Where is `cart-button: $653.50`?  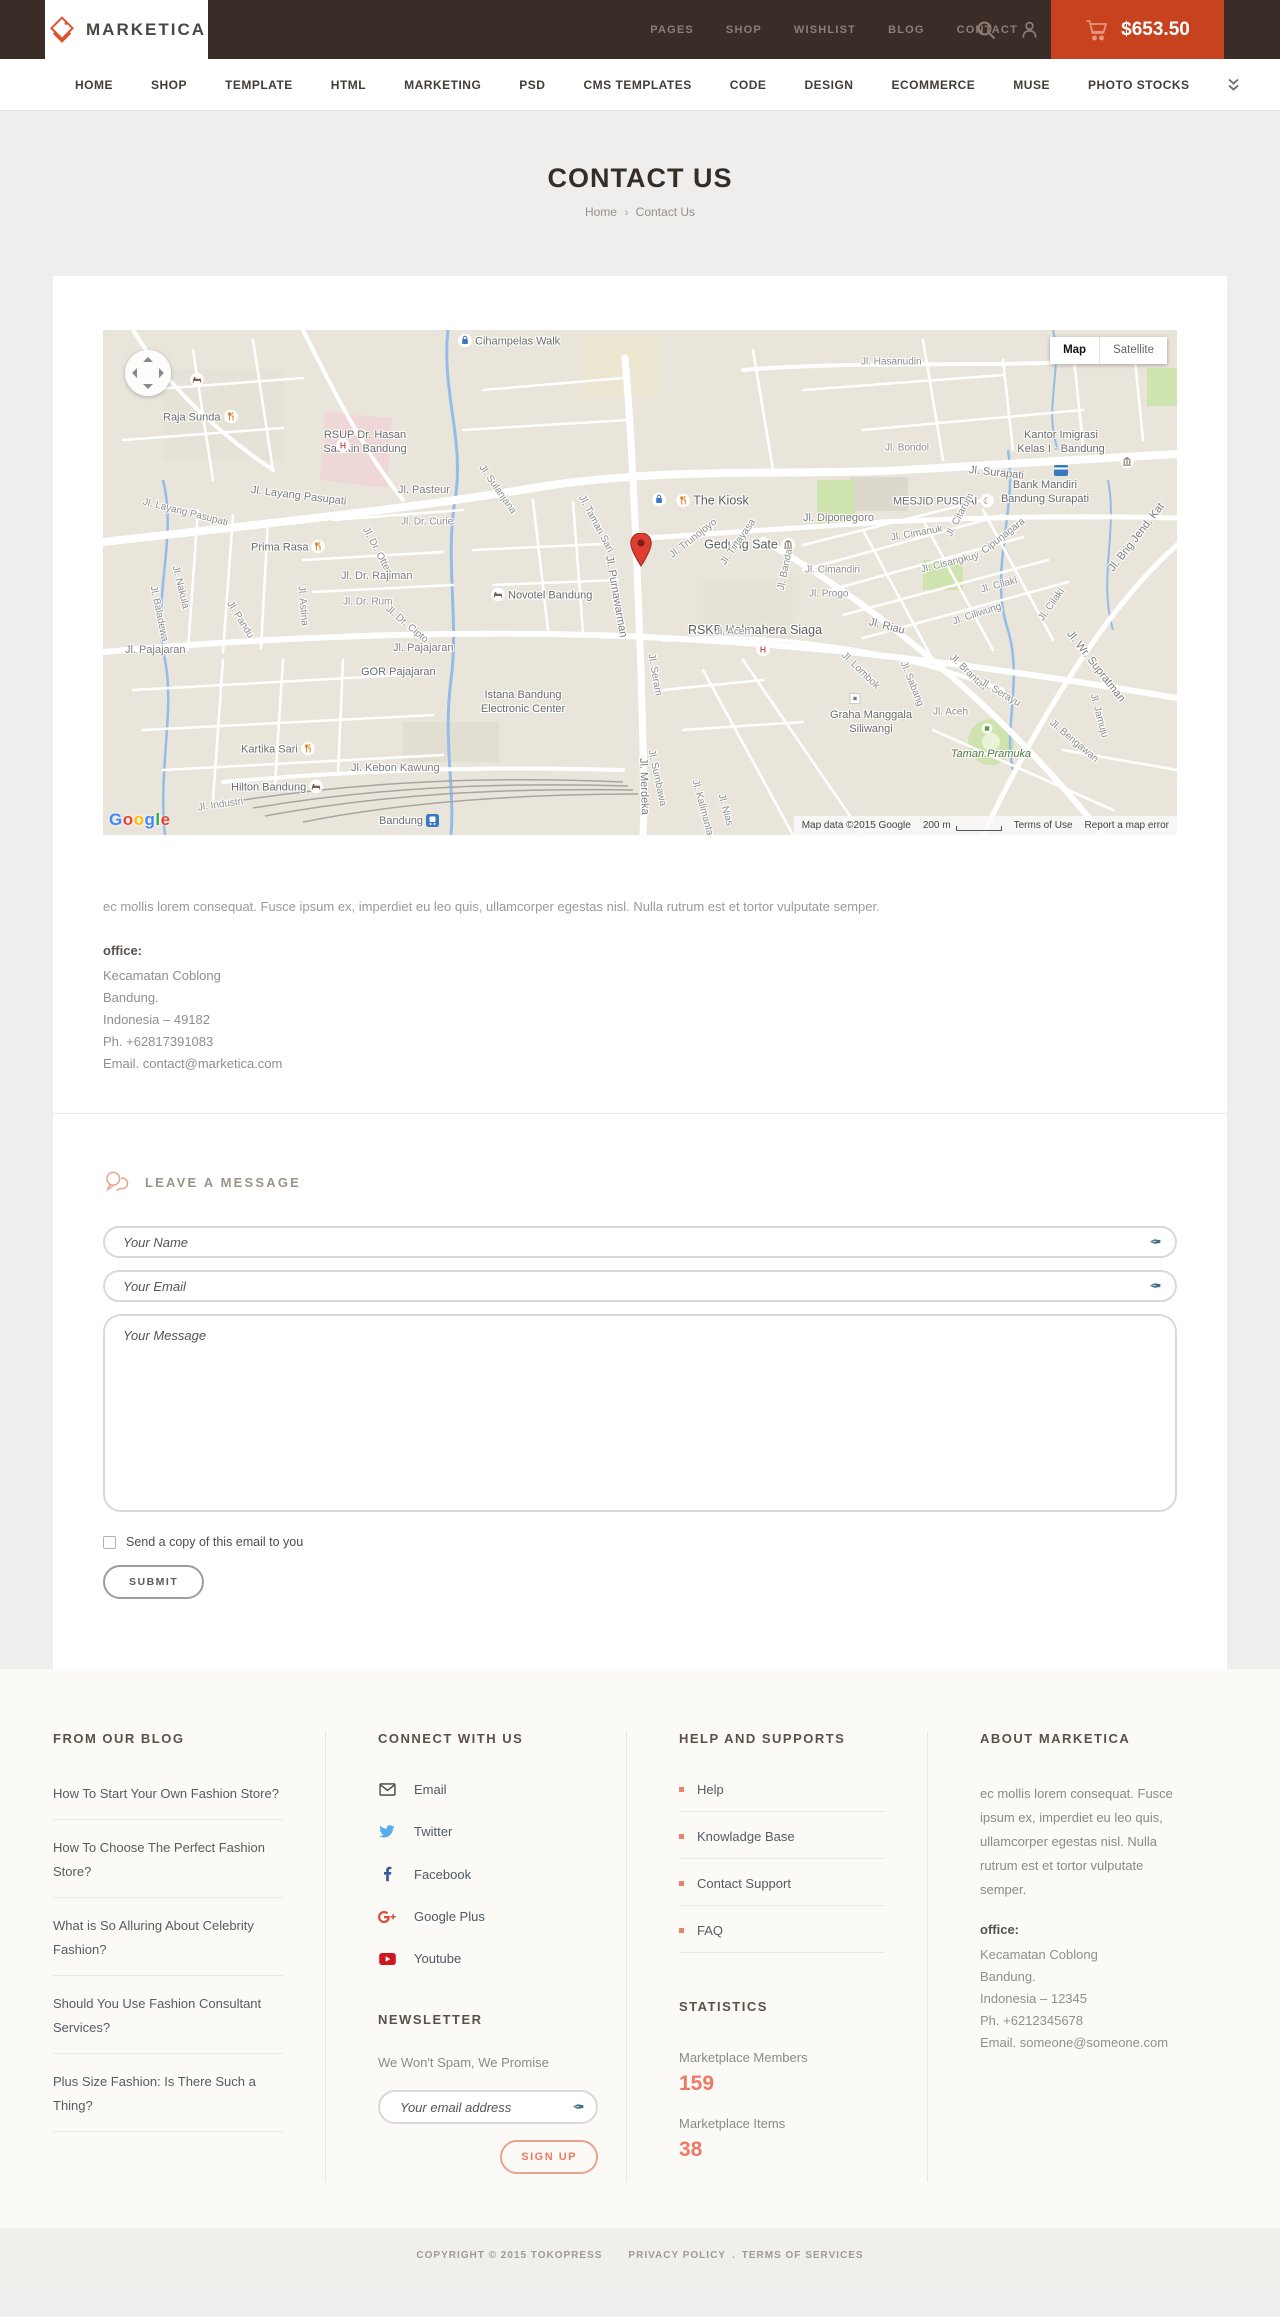 cart-button: $653.50 is located at coordinates (1137, 29).